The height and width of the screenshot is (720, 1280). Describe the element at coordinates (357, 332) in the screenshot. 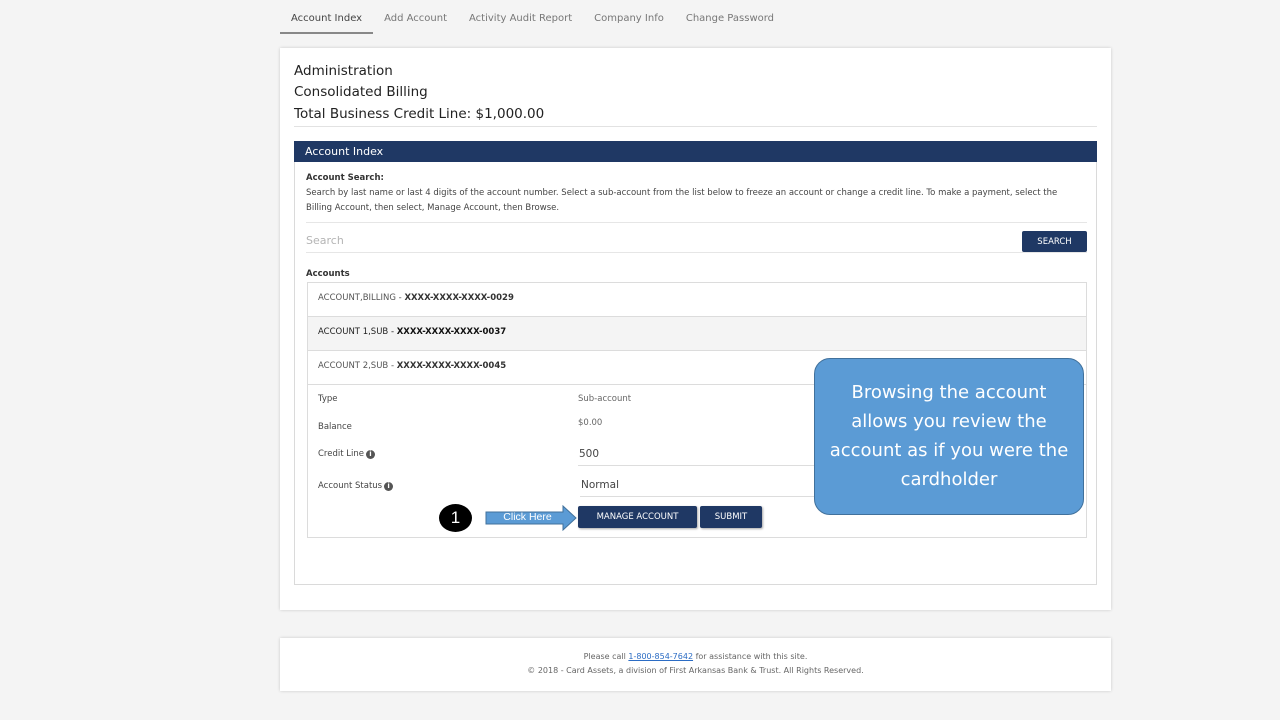

I see `account-name: ACCOUNT 1,SUB -` at that location.